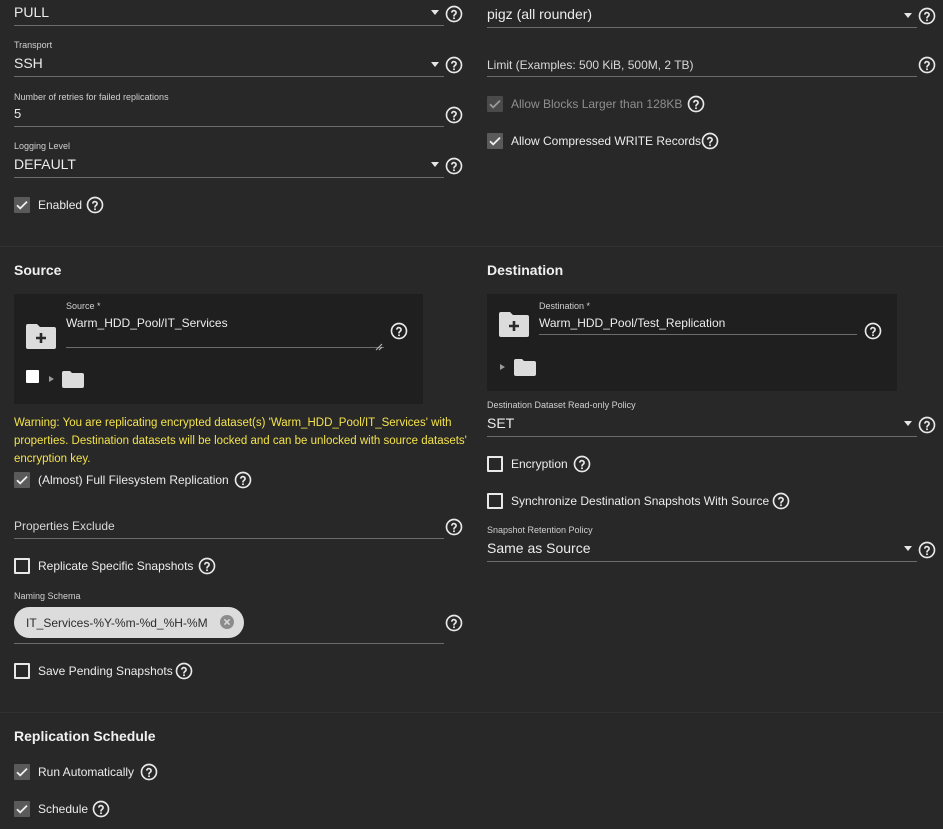 The height and width of the screenshot is (829, 943). What do you see at coordinates (565, 306) in the screenshot?
I see `destination-field-label: Destination *` at bounding box center [565, 306].